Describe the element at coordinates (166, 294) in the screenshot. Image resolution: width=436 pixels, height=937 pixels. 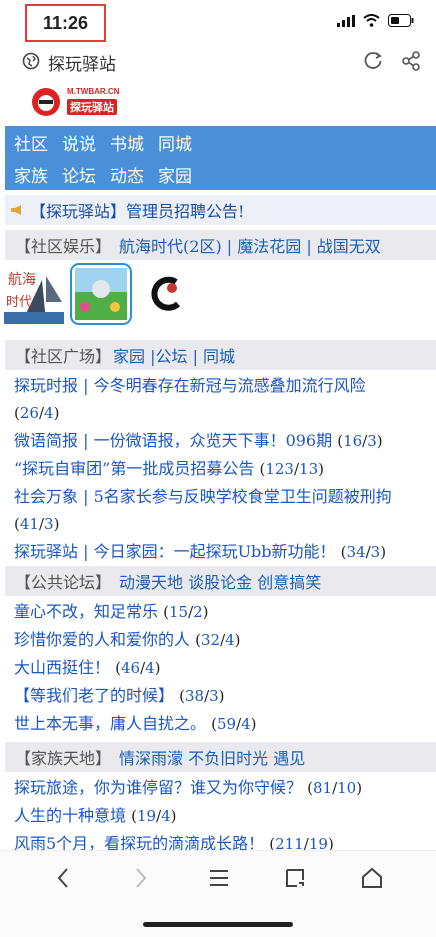
I see `dynasty-warriors-game-image` at that location.